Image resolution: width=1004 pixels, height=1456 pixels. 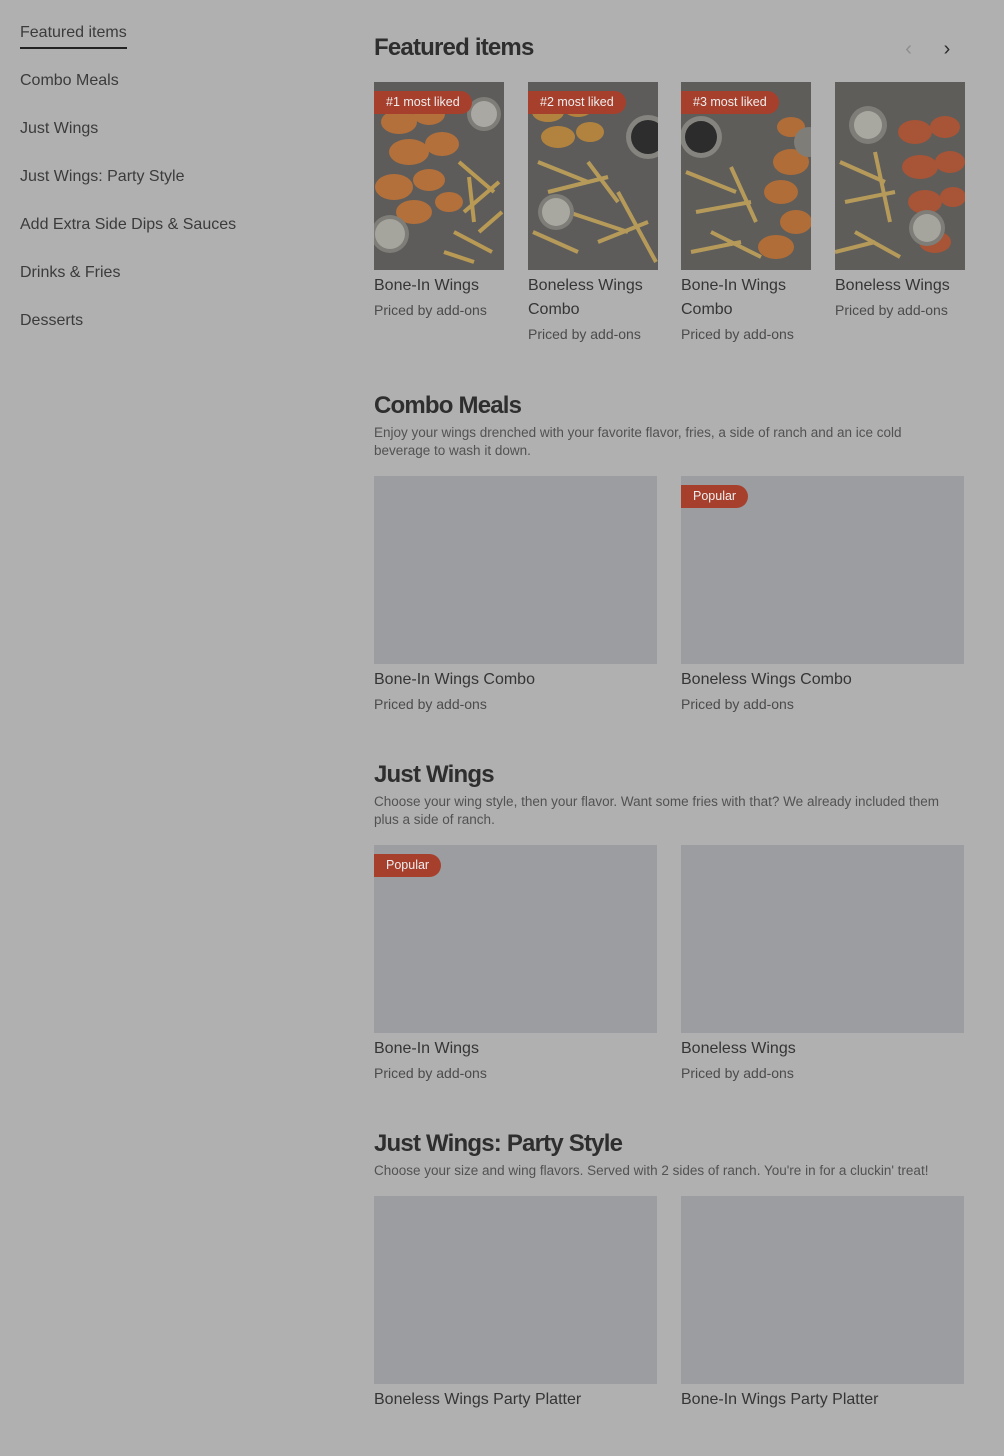 I want to click on section-title: Combo Meals, so click(x=448, y=405).